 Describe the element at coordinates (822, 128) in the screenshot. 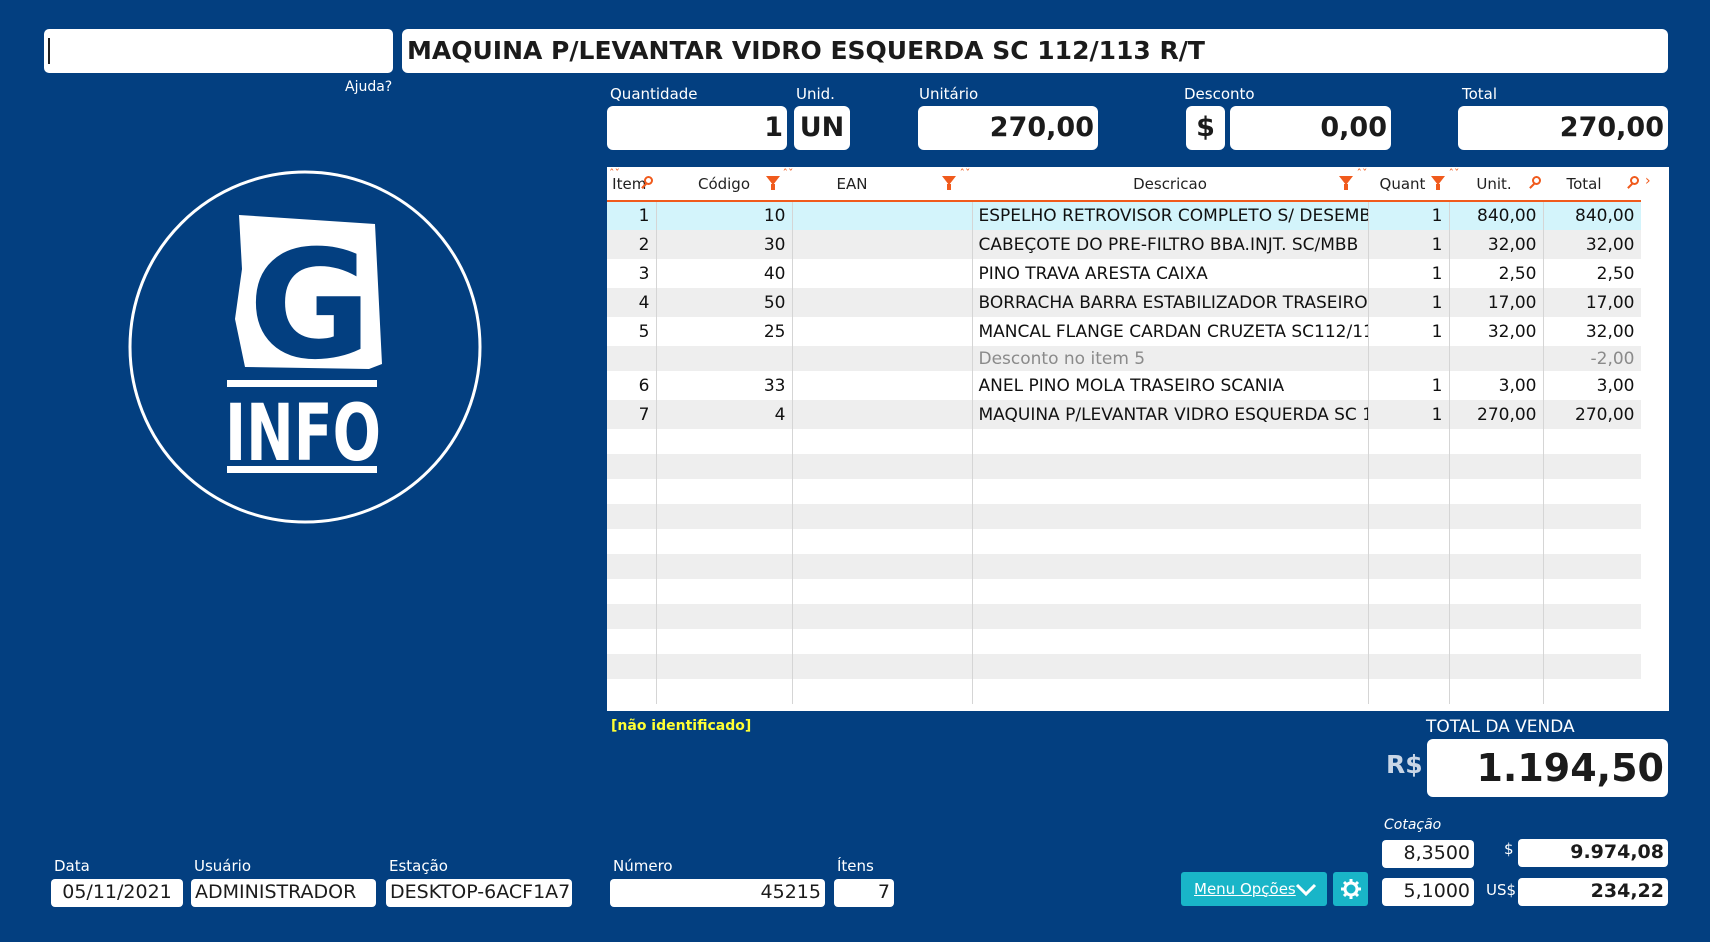

I see `unid-field: UN` at that location.